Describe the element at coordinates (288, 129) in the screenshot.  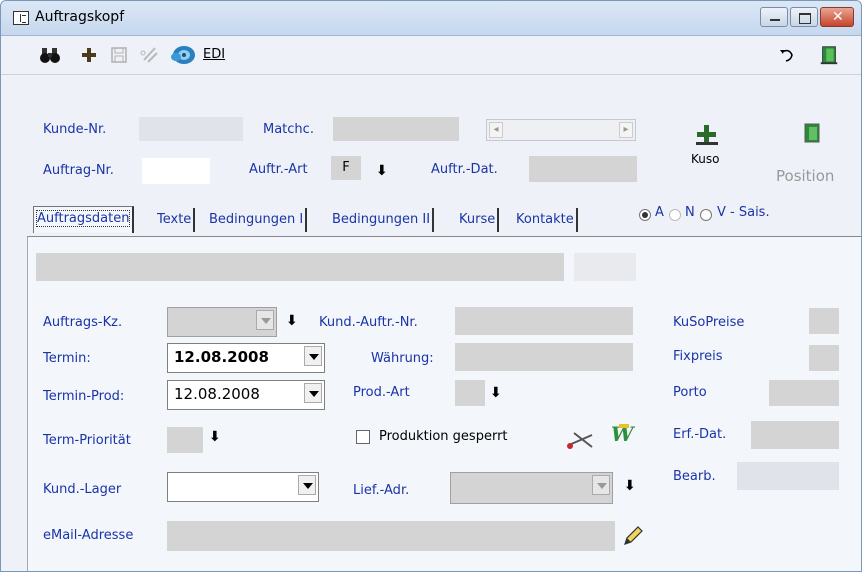
I see `matchc-label: Matchc.` at that location.